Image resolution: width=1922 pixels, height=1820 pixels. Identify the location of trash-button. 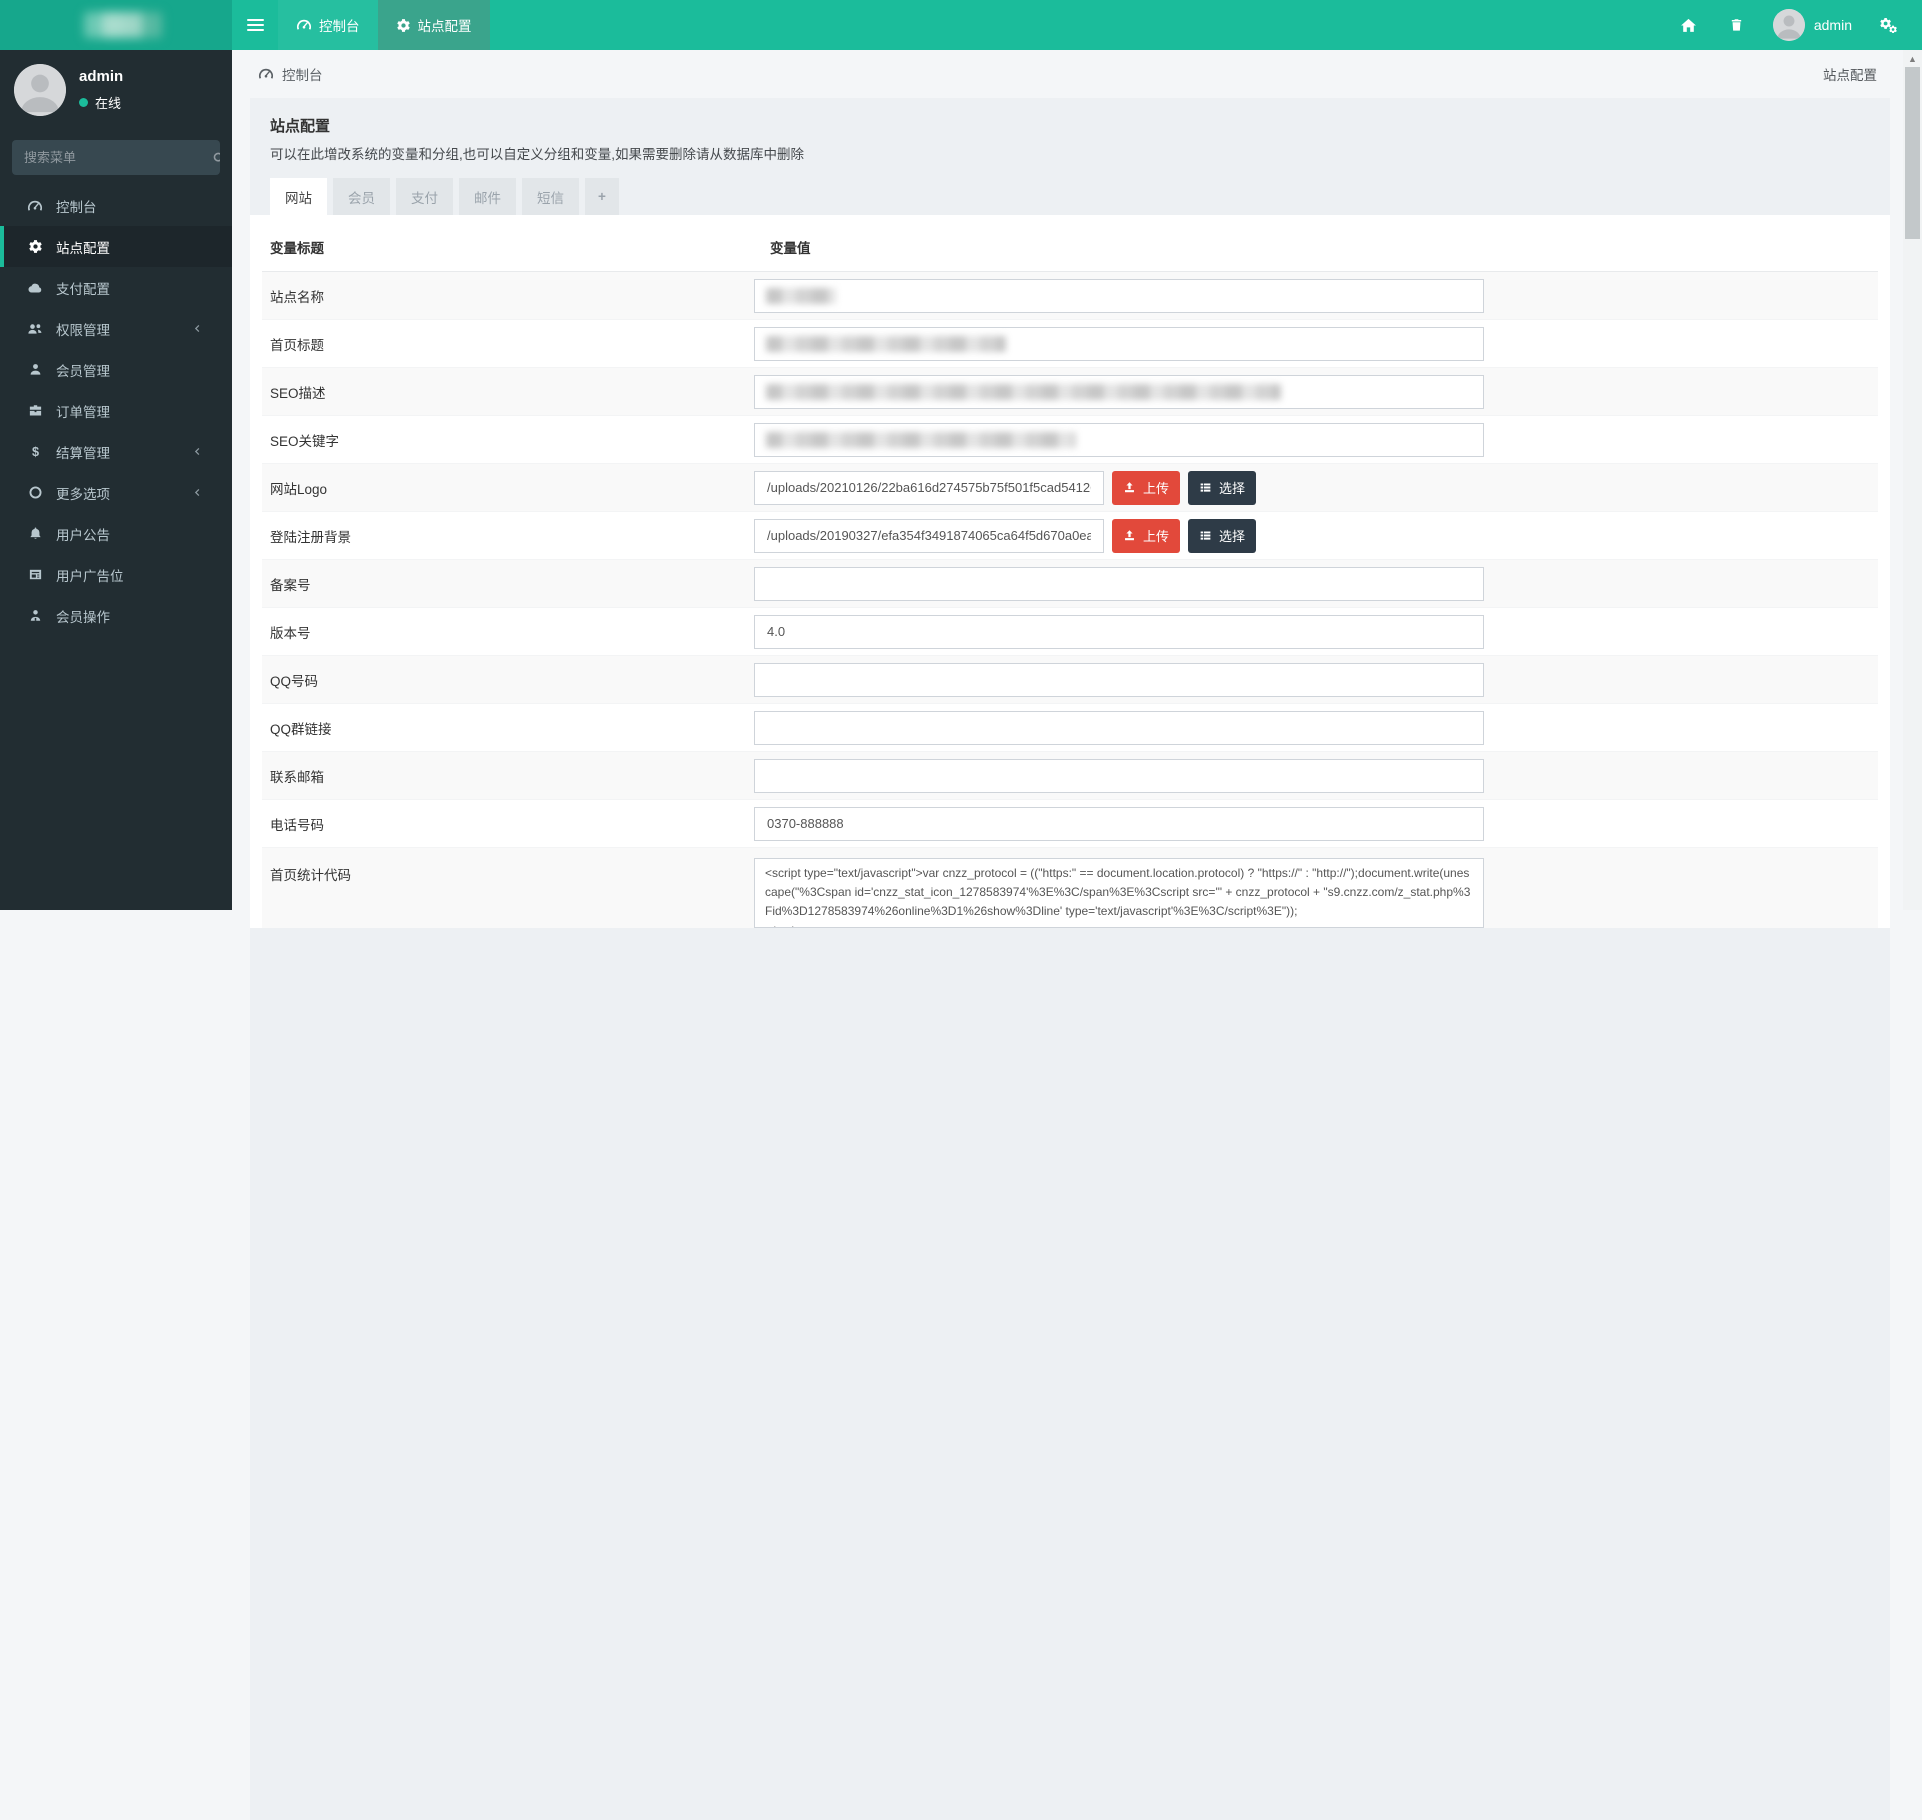
(1737, 25).